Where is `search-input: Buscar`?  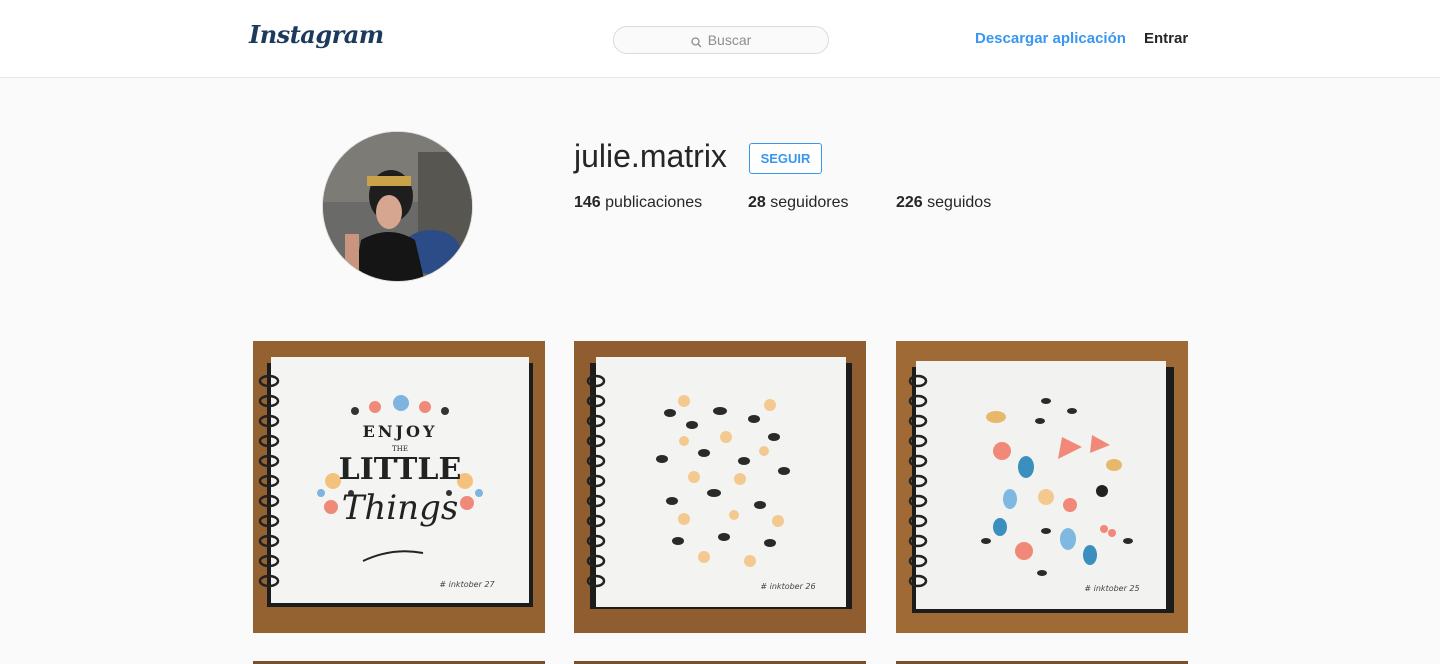 search-input: Buscar is located at coordinates (721, 40).